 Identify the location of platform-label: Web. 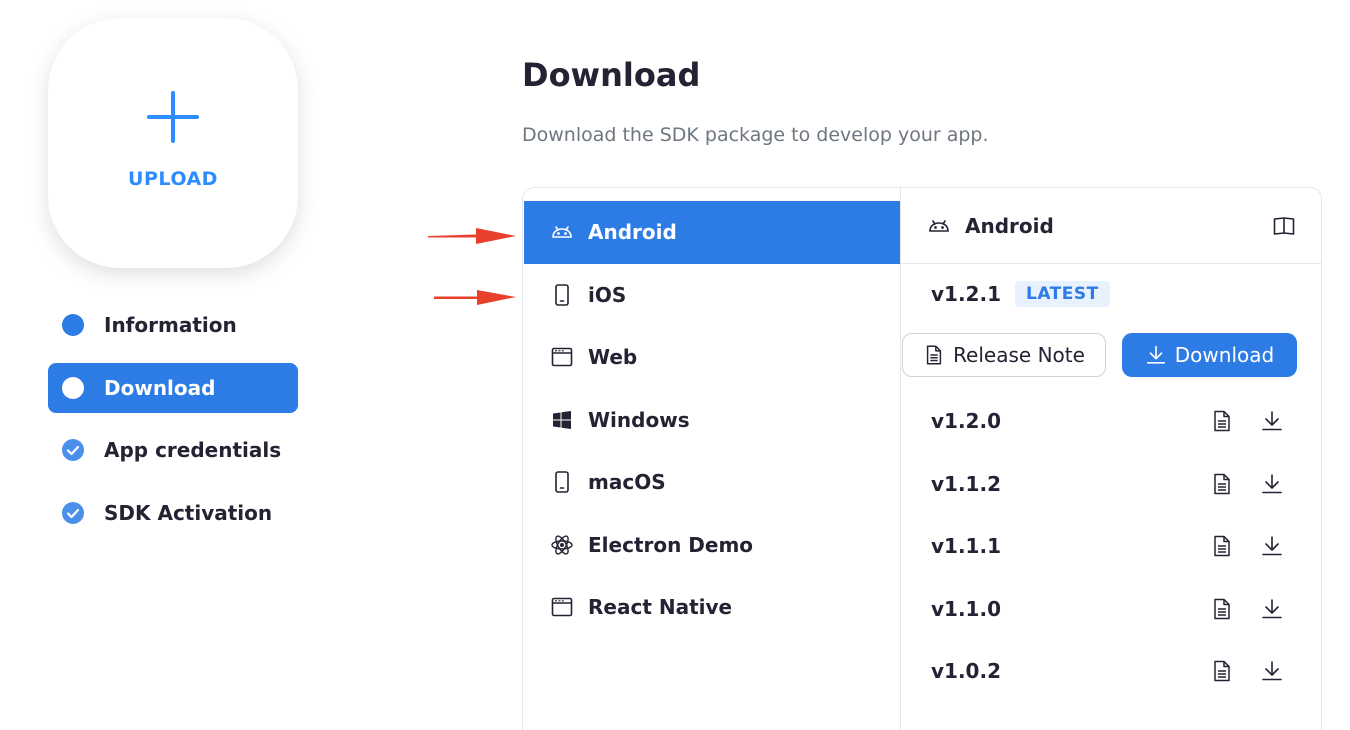
(613, 357).